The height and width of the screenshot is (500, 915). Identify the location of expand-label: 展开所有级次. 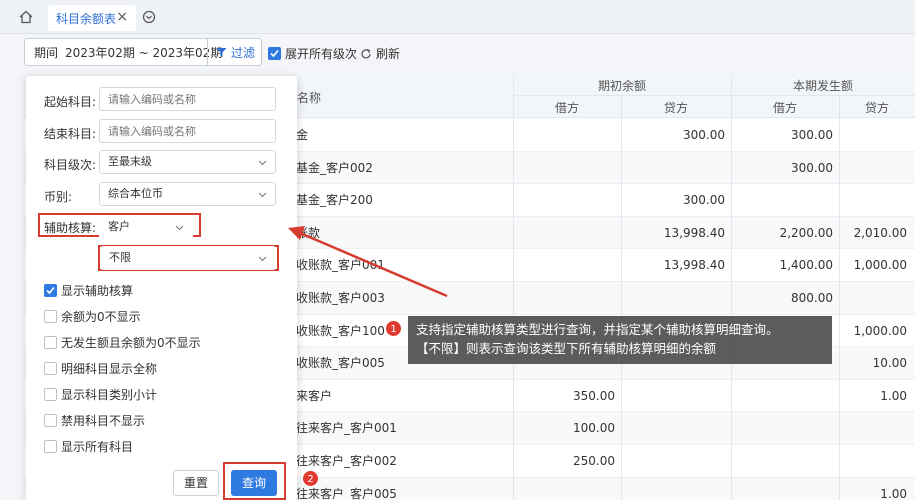
(321, 54).